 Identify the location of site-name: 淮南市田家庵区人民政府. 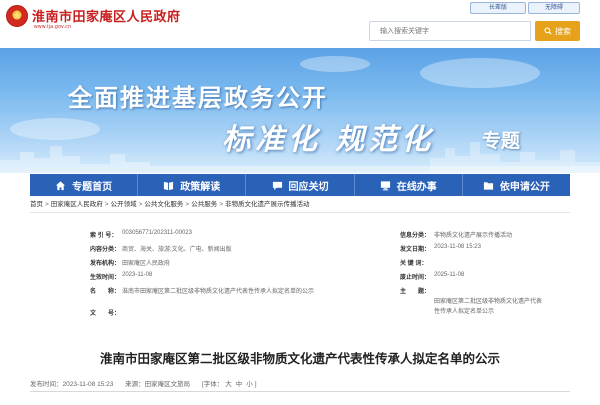
(106, 15).